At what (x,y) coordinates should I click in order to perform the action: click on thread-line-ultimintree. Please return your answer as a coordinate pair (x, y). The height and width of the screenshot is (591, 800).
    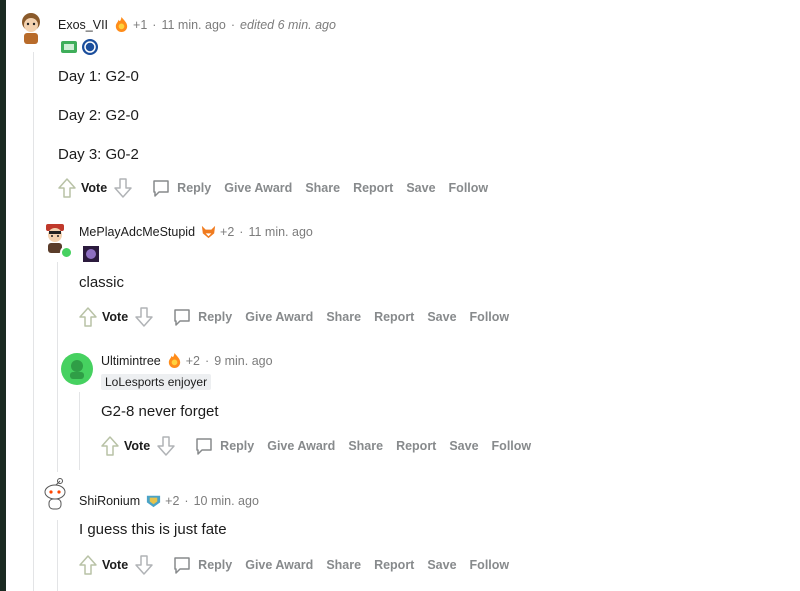
    Looking at the image, I should click on (79, 431).